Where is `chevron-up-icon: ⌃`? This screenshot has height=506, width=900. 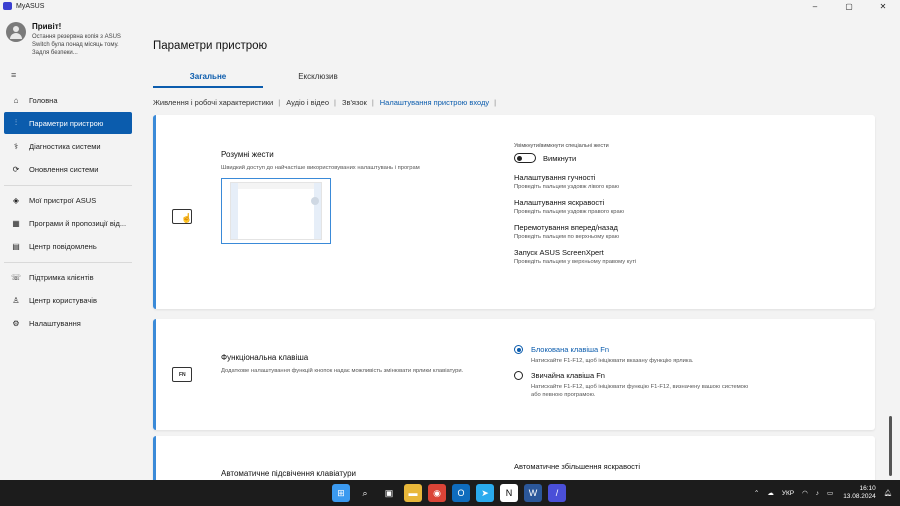 chevron-up-icon: ⌃ is located at coordinates (756, 493).